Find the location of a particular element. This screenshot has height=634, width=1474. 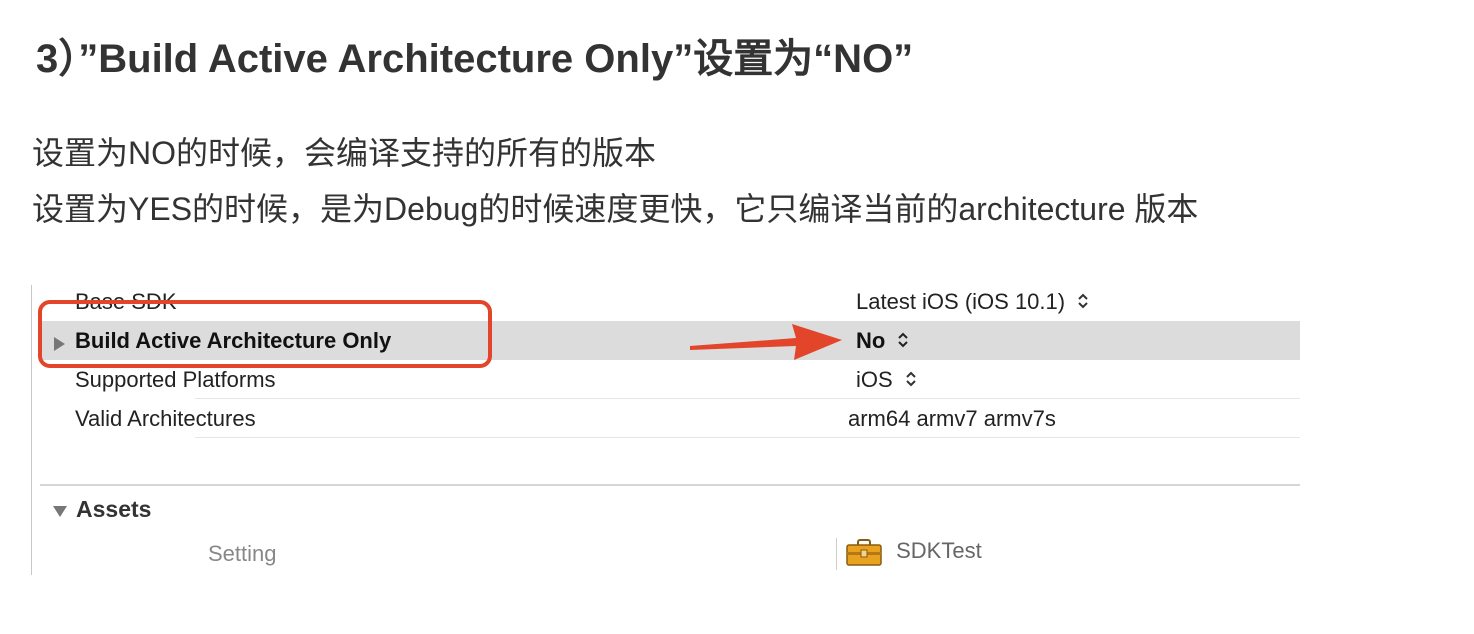

target-name: SDKTest is located at coordinates (939, 550).